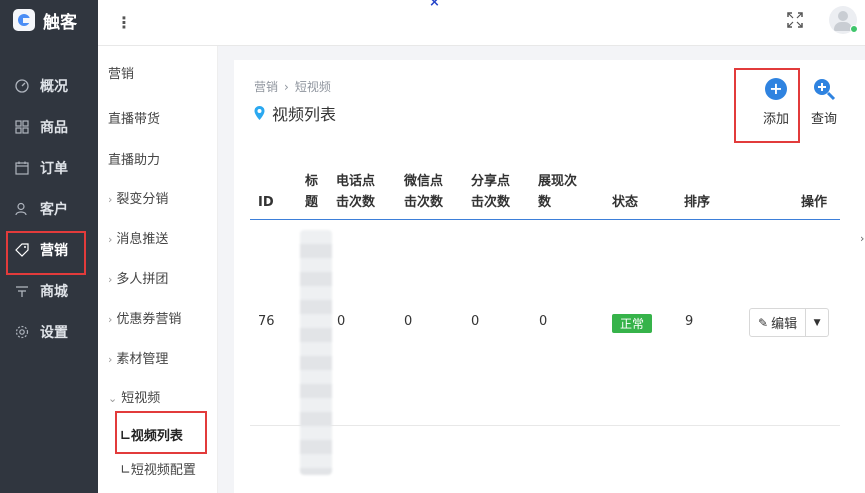 The height and width of the screenshot is (493, 865). What do you see at coordinates (854, 29) in the screenshot?
I see `online-status-dot` at bounding box center [854, 29].